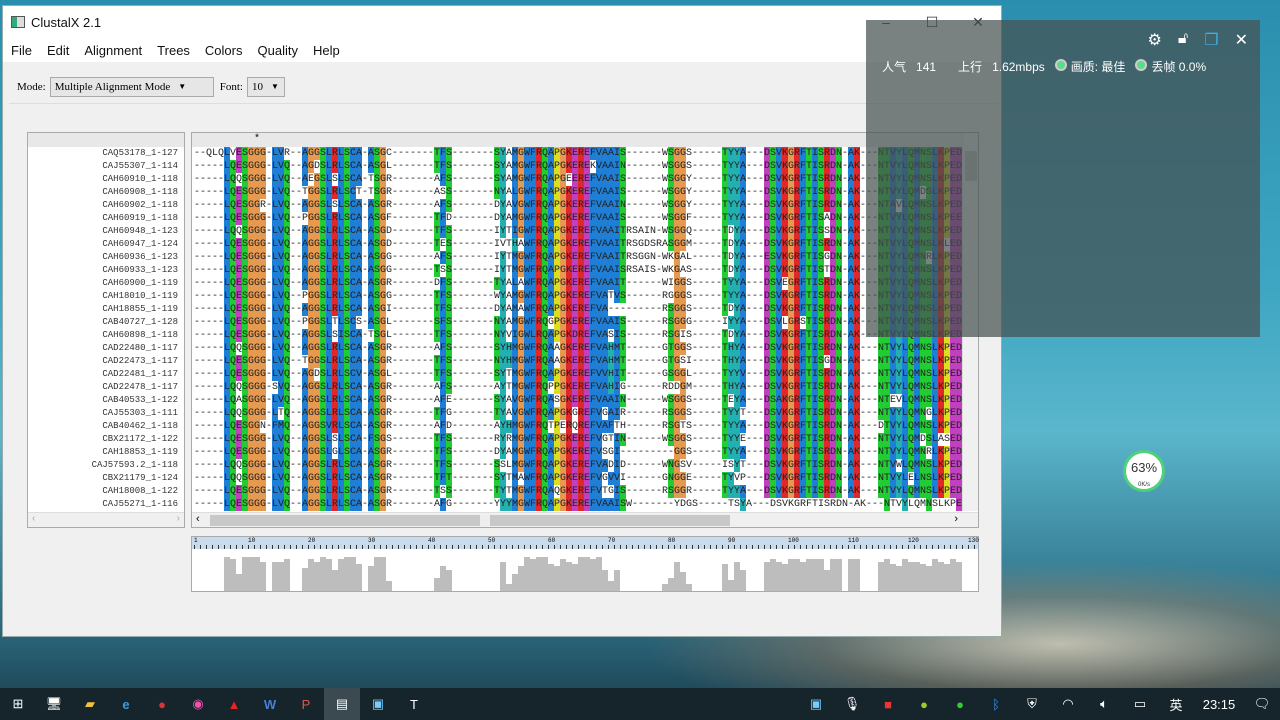 The image size is (1280, 720). Describe the element at coordinates (1068, 704) in the screenshot. I see `wifi-icon: ◠` at that location.